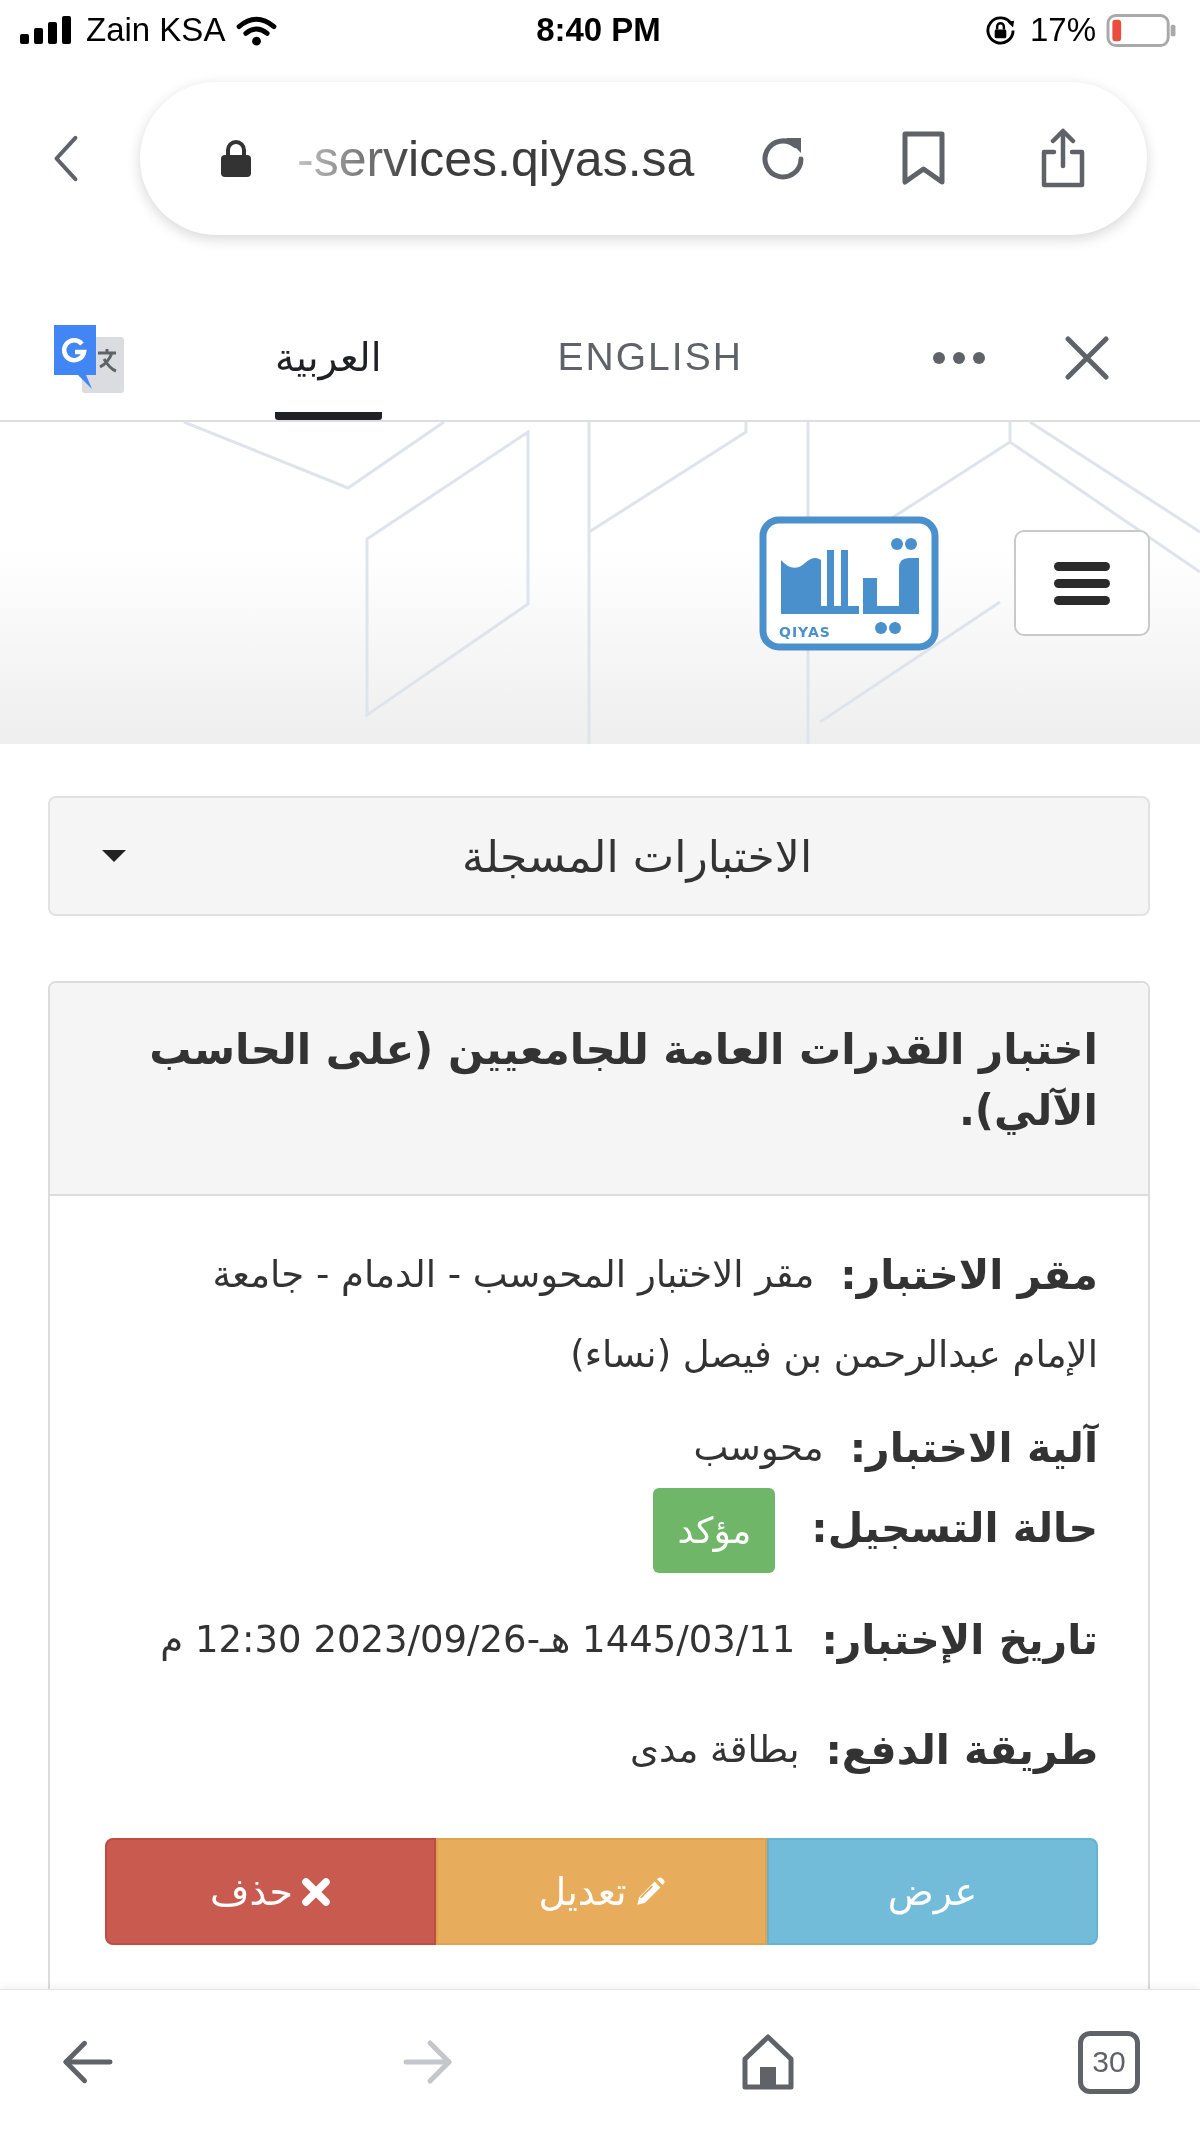 Image resolution: width=1200 pixels, height=2134 pixels. I want to click on card-title: اختبار القدرات العامة للجامعيين (على الحاسب الآلي)., so click(623, 1080).